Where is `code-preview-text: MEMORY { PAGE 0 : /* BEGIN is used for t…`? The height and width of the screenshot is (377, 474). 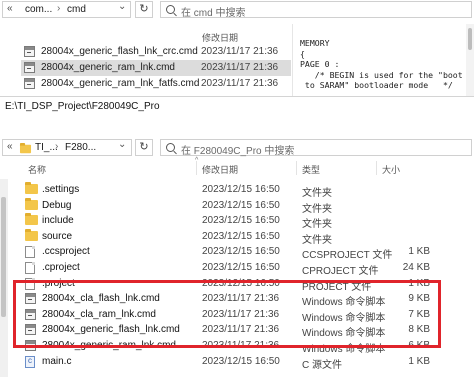 code-preview-text: MEMORY { PAGE 0 : /* BEGIN is used for t… is located at coordinates (381, 64).